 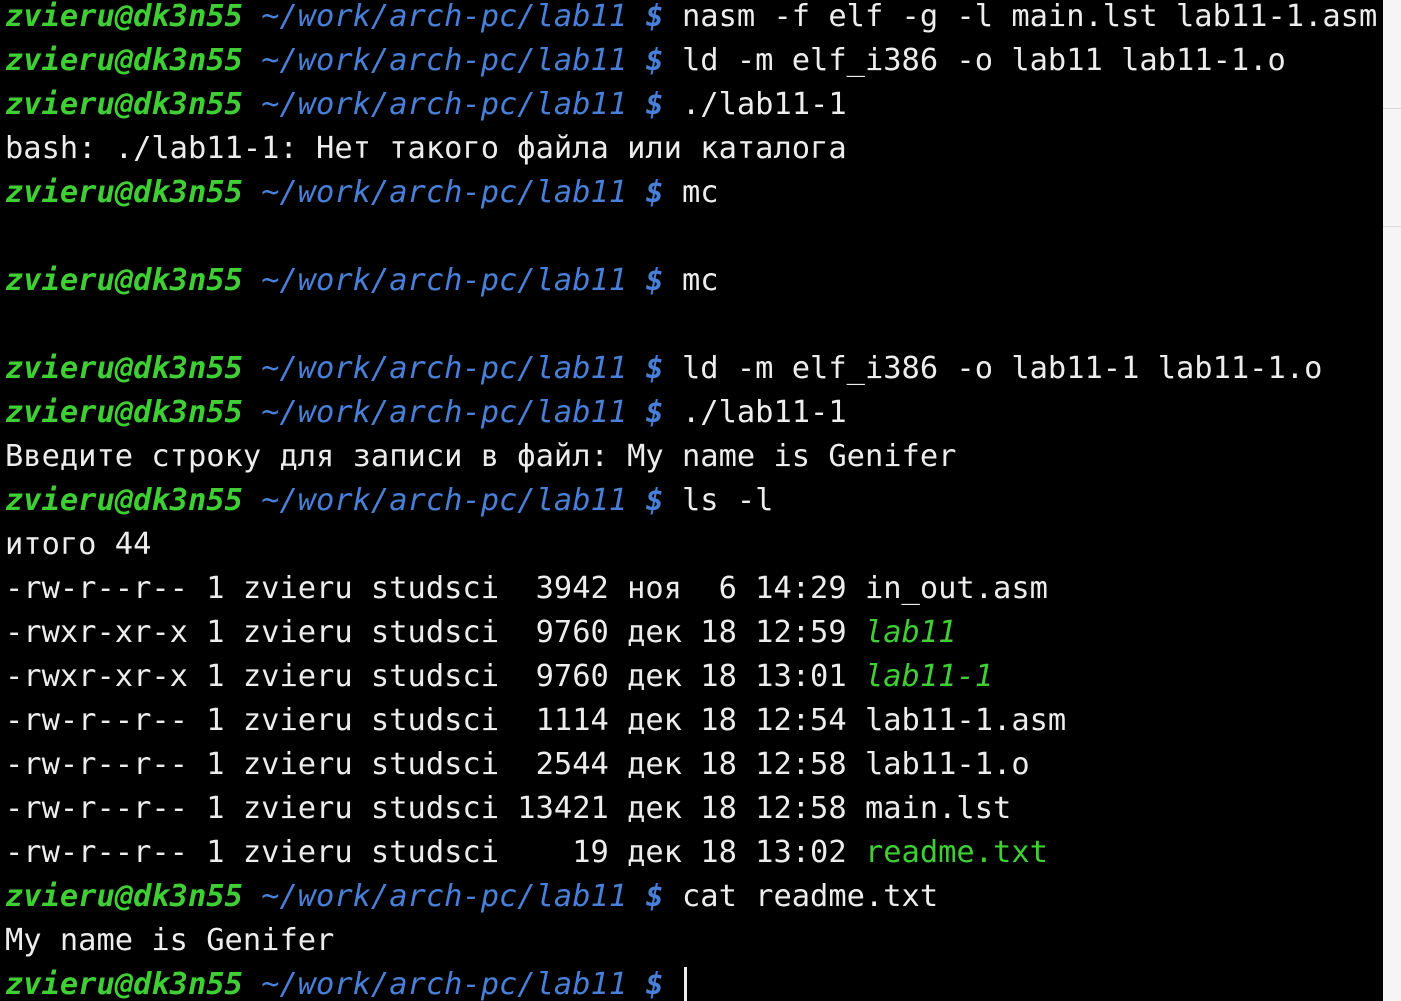 What do you see at coordinates (810, 896) in the screenshot?
I see `command-text: cat readme.txt` at bounding box center [810, 896].